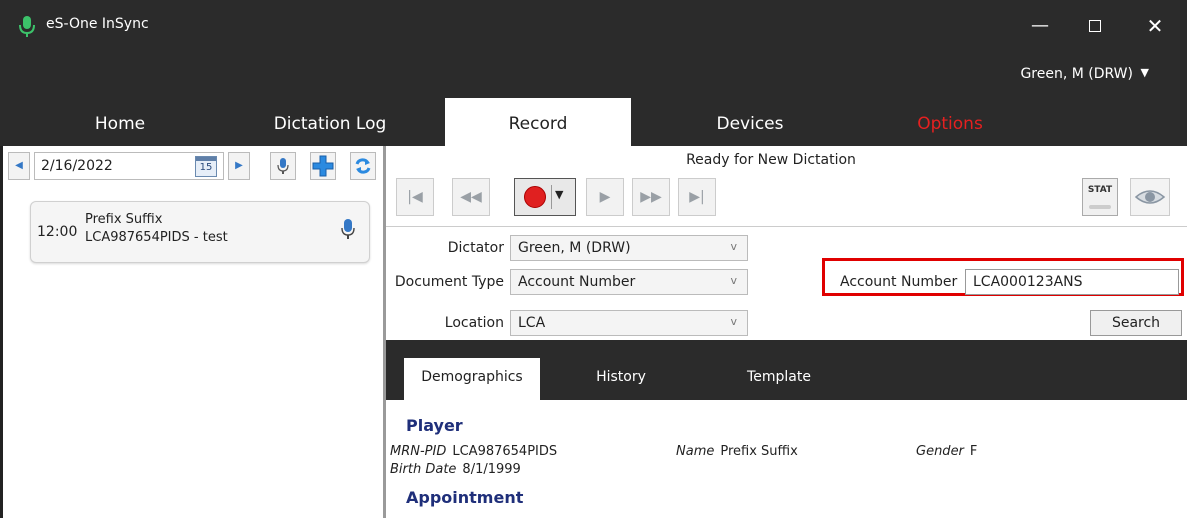 The height and width of the screenshot is (518, 1187). Describe the element at coordinates (1136, 323) in the screenshot. I see `search-button: Search` at that location.